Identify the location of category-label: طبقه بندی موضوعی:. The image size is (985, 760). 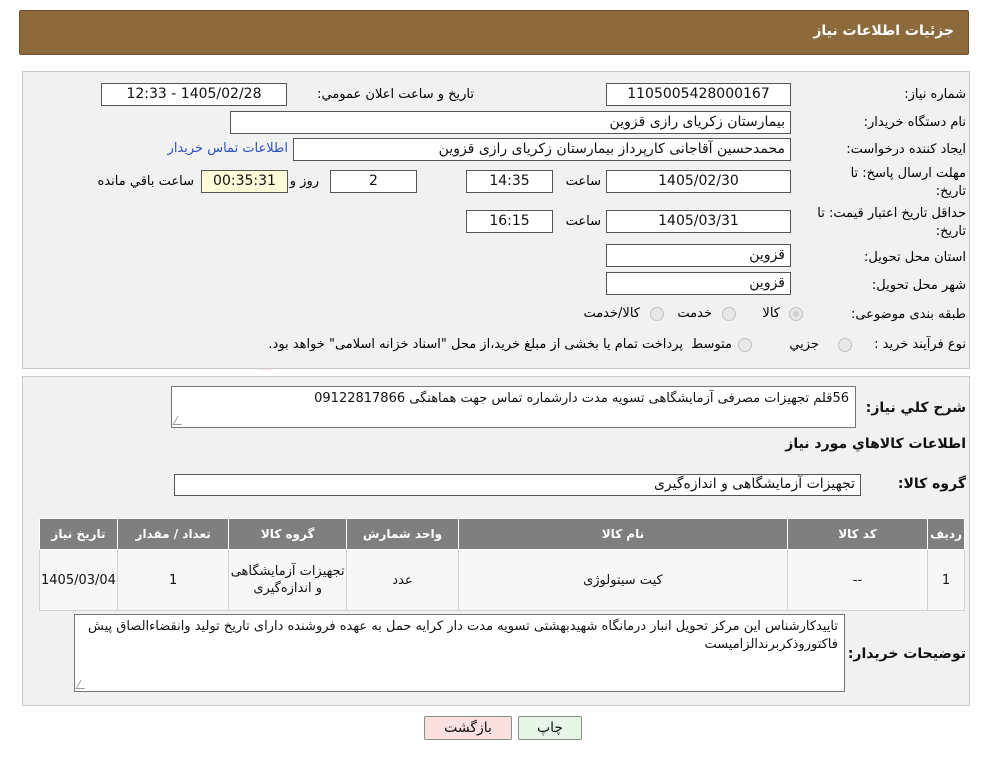
(908, 314).